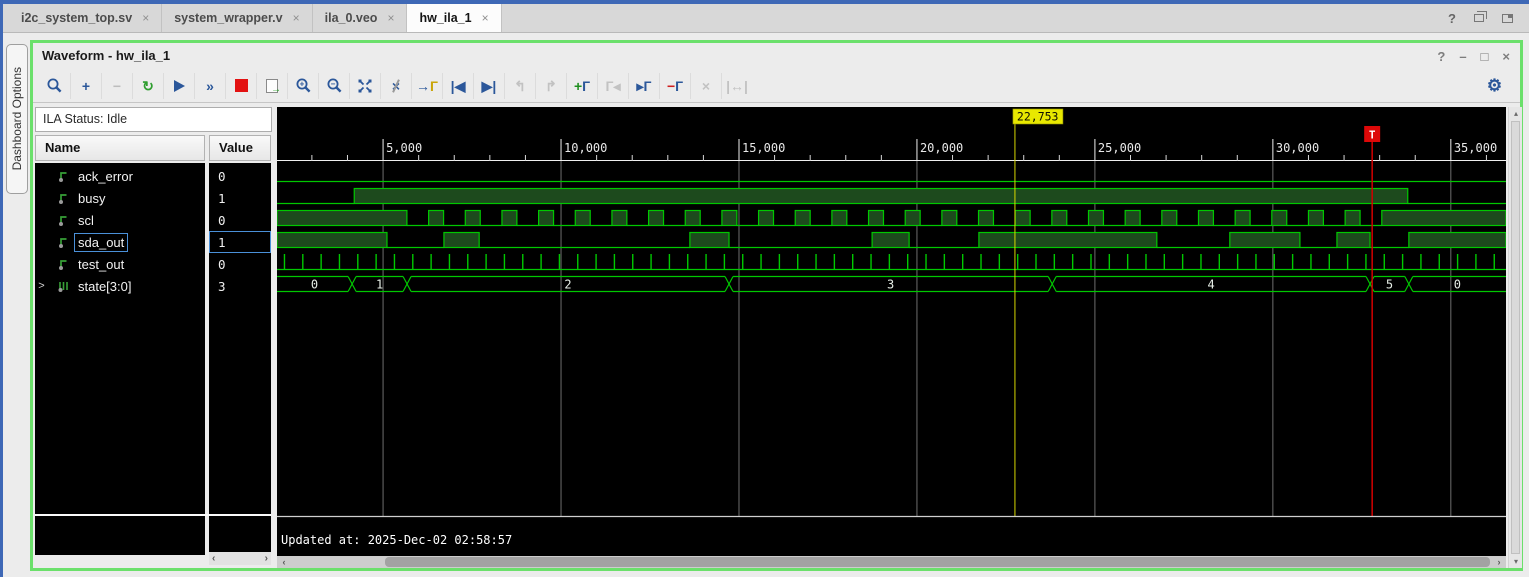 Image resolution: width=1529 pixels, height=577 pixels. Describe the element at coordinates (86, 220) in the screenshot. I see `signal-name-label: scl` at that location.